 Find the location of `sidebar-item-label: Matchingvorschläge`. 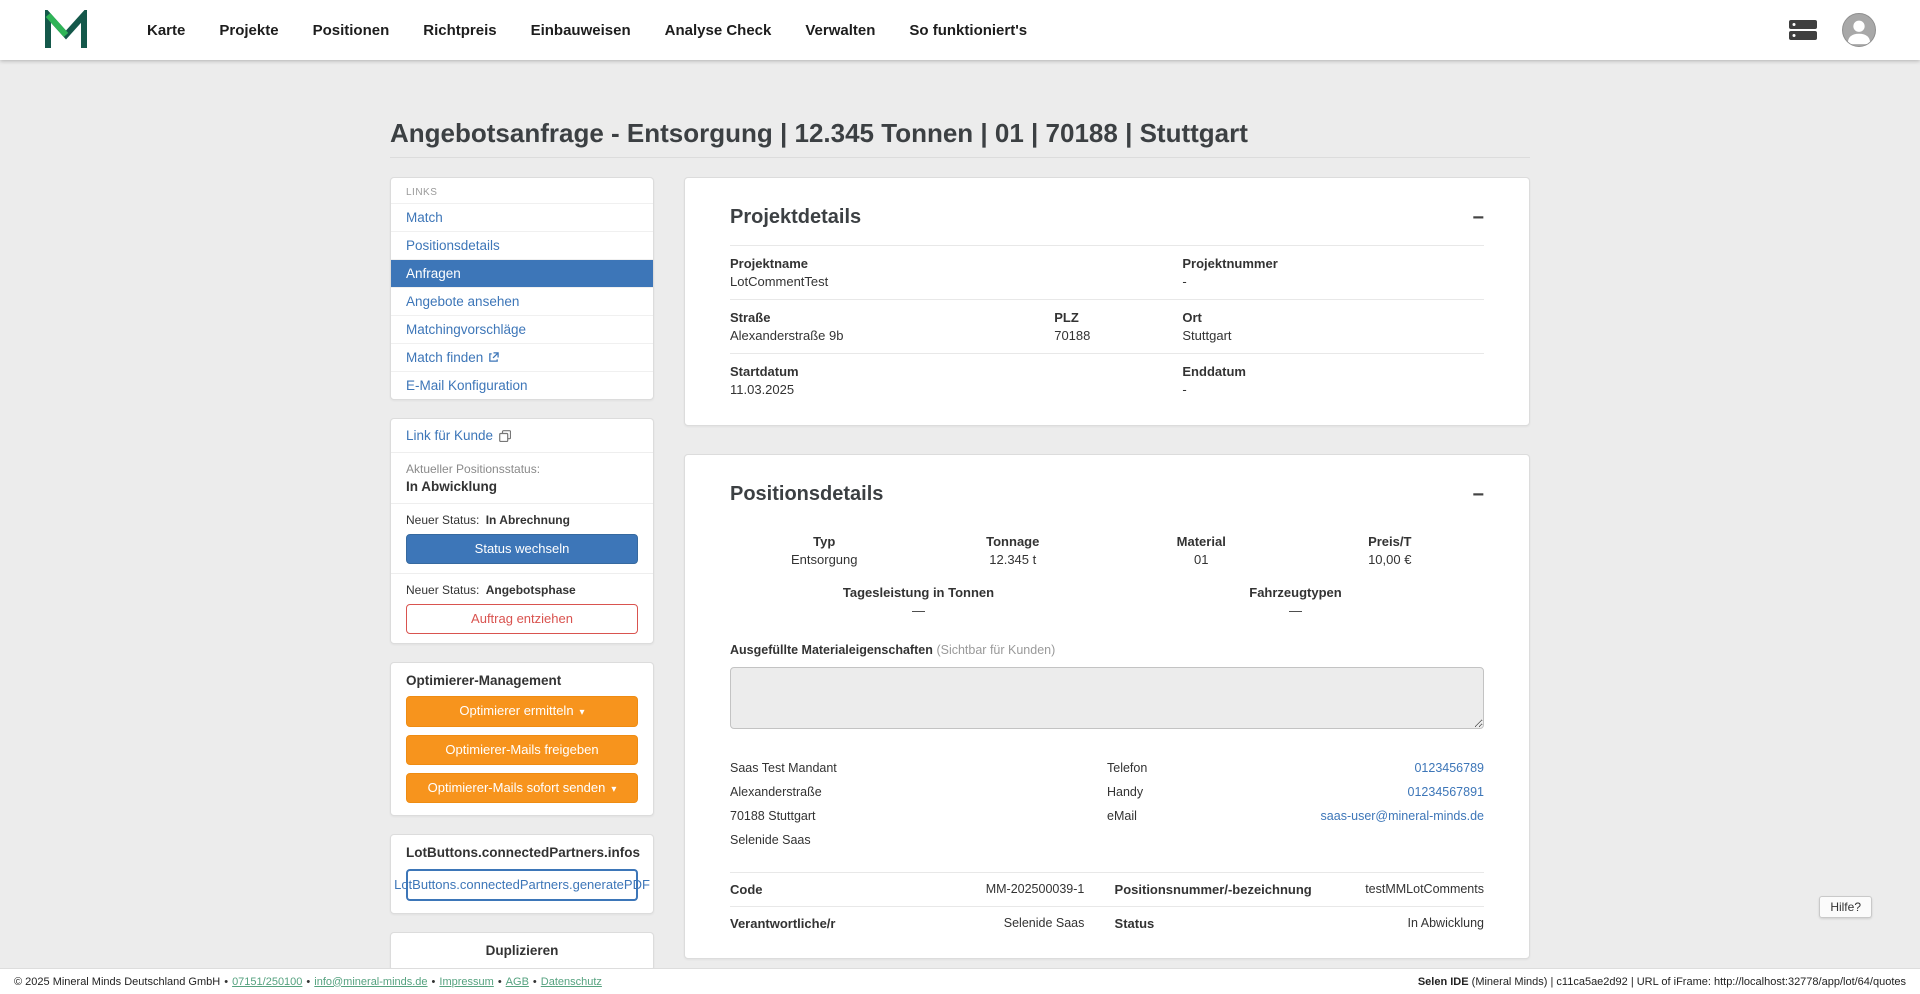

sidebar-item-label: Matchingvorschläge is located at coordinates (466, 329).